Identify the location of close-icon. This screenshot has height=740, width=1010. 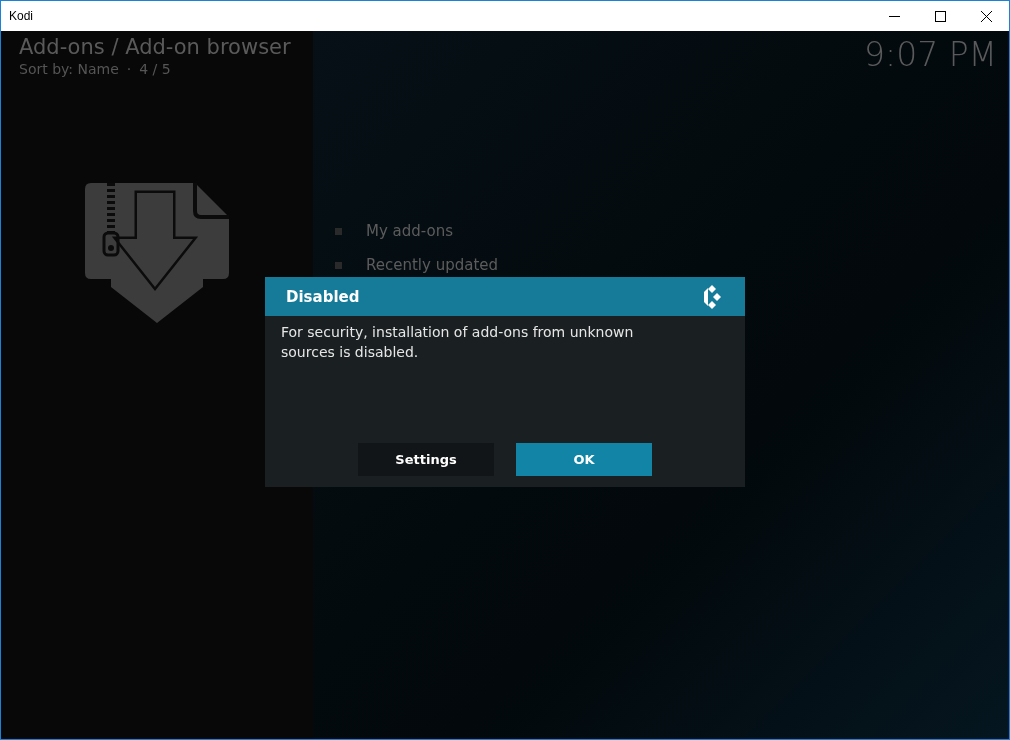
(986, 16).